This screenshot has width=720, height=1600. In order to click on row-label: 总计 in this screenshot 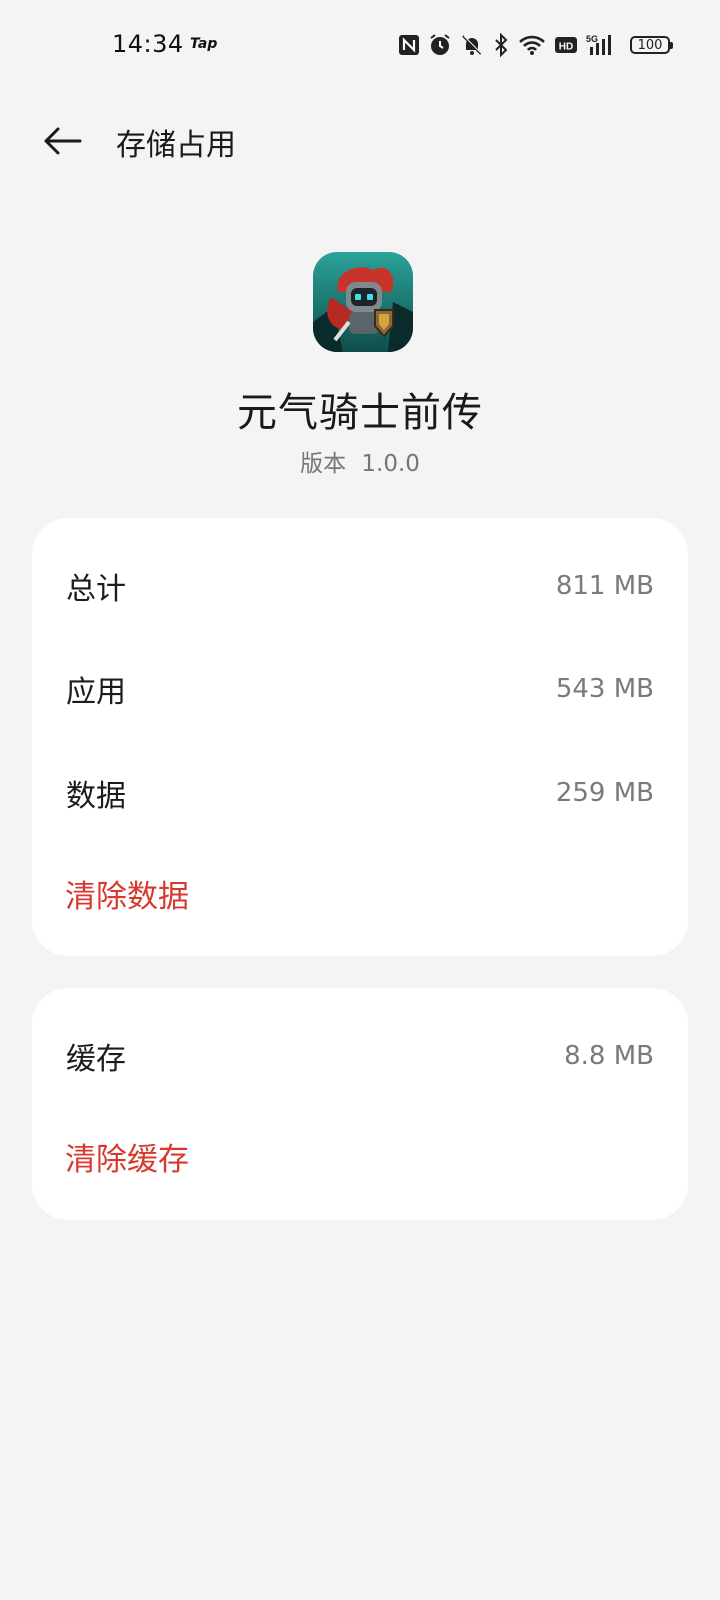, I will do `click(96, 589)`.